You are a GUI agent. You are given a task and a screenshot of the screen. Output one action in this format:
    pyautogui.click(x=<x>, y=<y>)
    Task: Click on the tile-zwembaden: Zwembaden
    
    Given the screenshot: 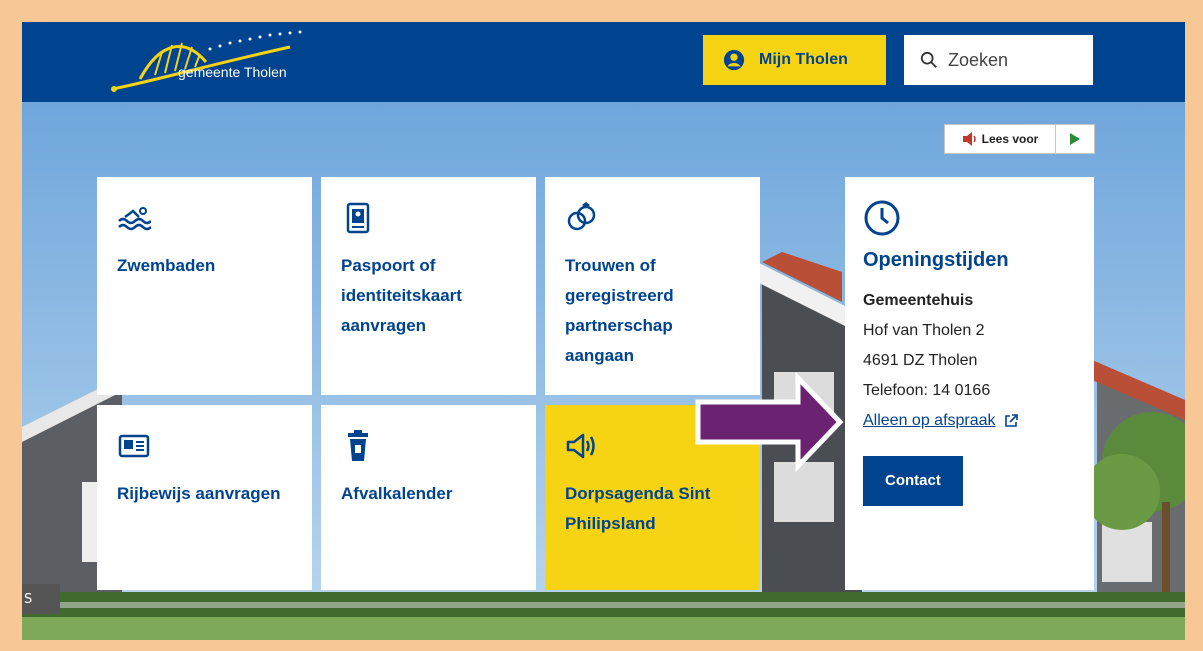 What is the action you would take?
    pyautogui.click(x=204, y=286)
    